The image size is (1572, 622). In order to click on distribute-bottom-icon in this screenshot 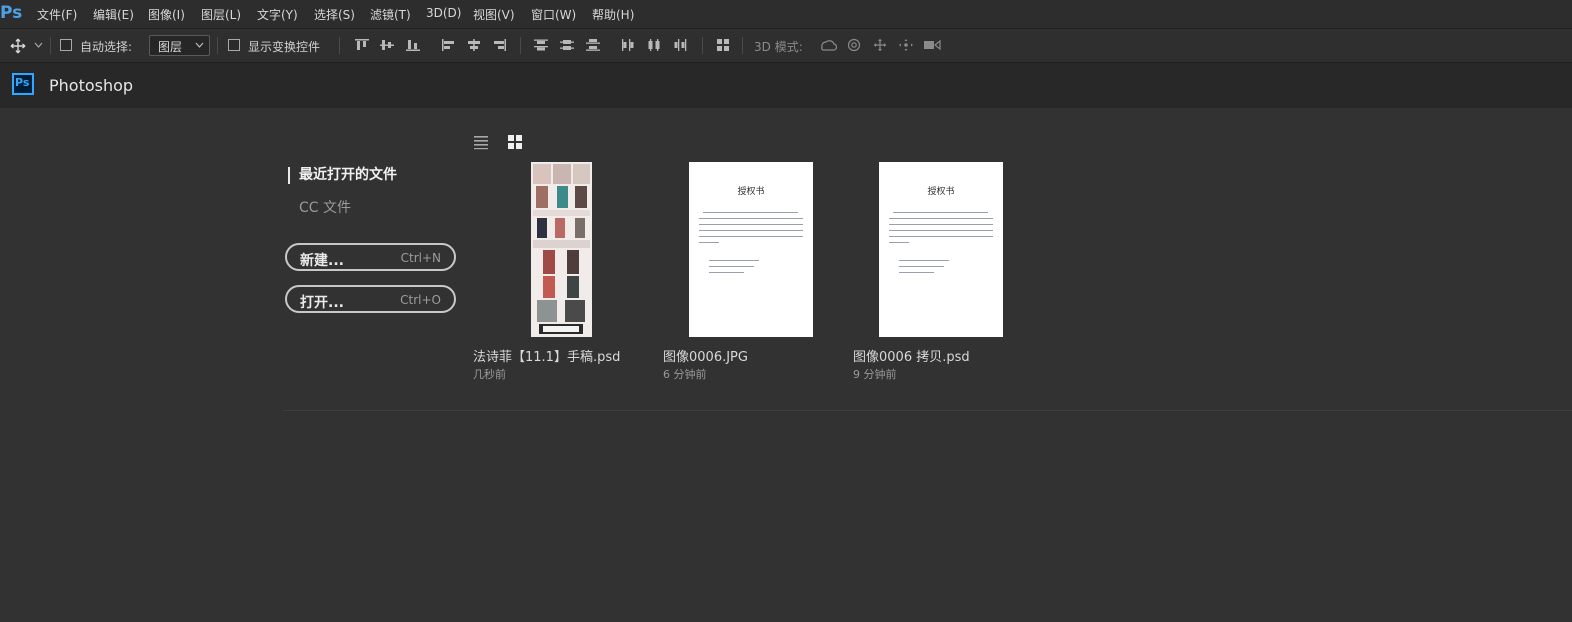, I will do `click(593, 45)`.